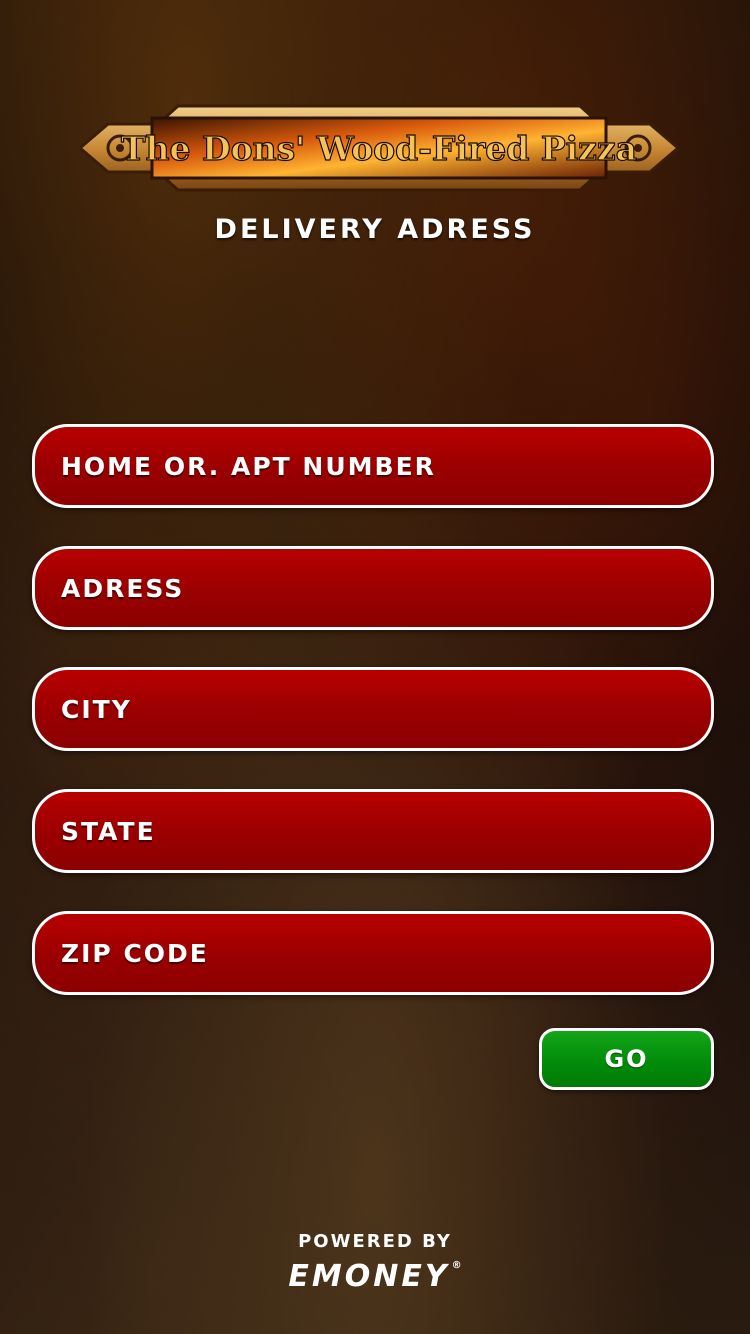  I want to click on page-title: DELIVERY ADRESS, so click(375, 229).